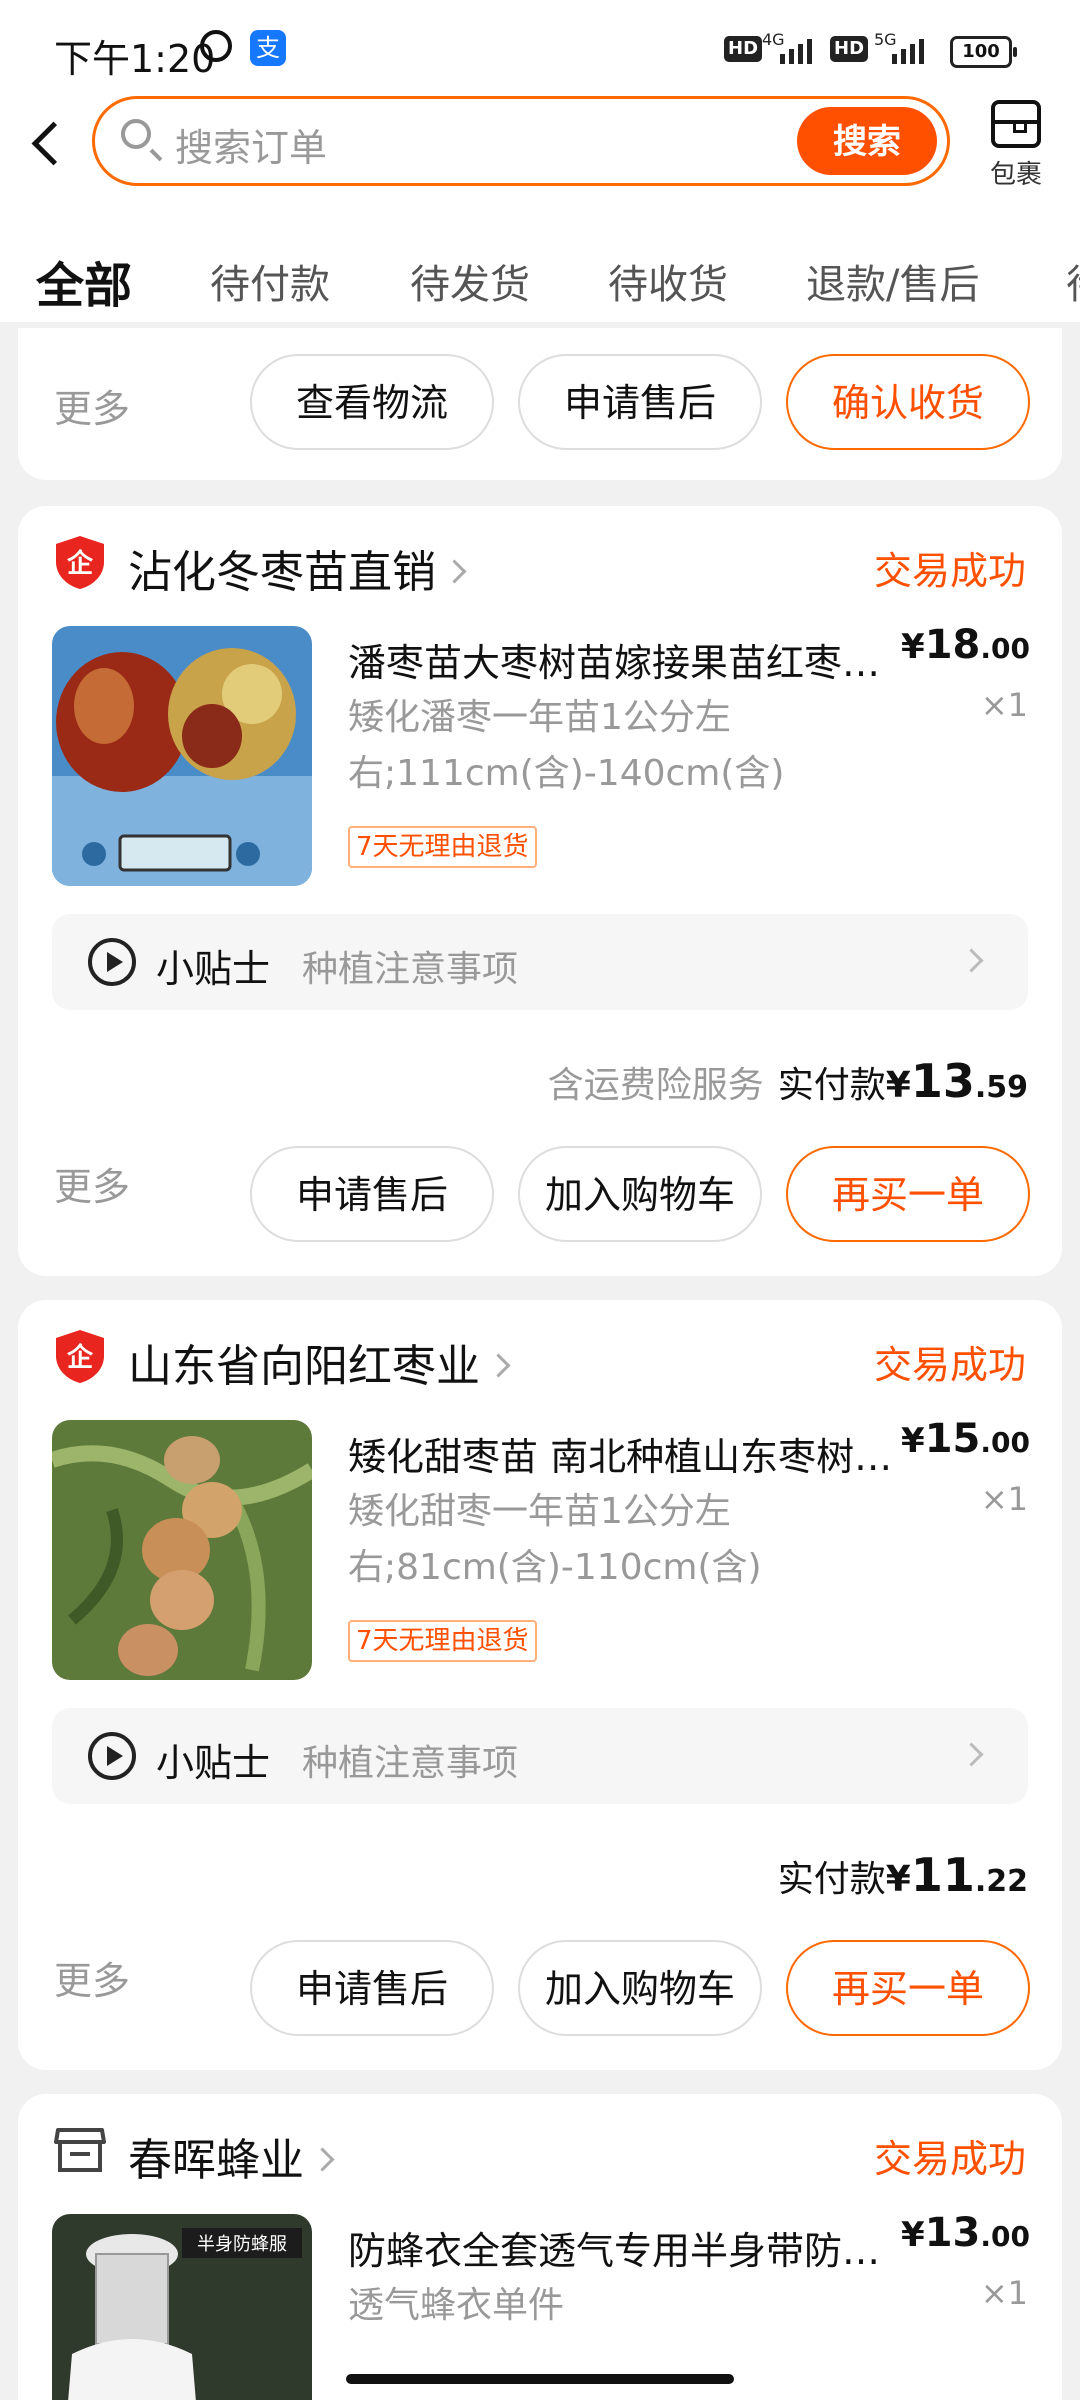 This screenshot has height=2400, width=1080. Describe the element at coordinates (540, 262) in the screenshot. I see `order-tabs: 全部 待付款 待发货 待收货 退款/售后 待` at that location.